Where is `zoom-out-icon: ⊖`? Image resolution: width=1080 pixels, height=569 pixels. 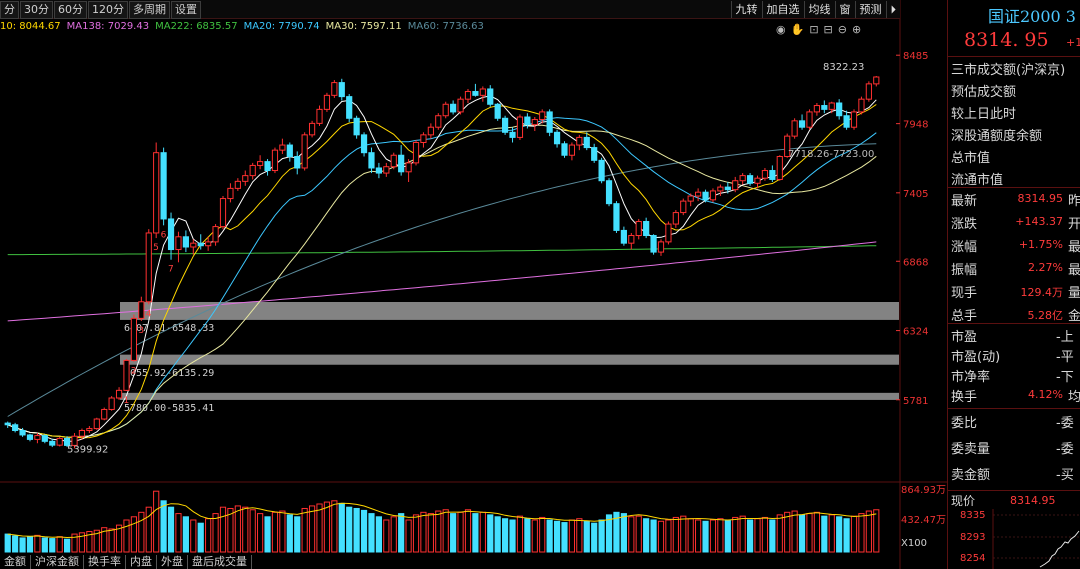
zoom-out-icon: ⊖ is located at coordinates (842, 29).